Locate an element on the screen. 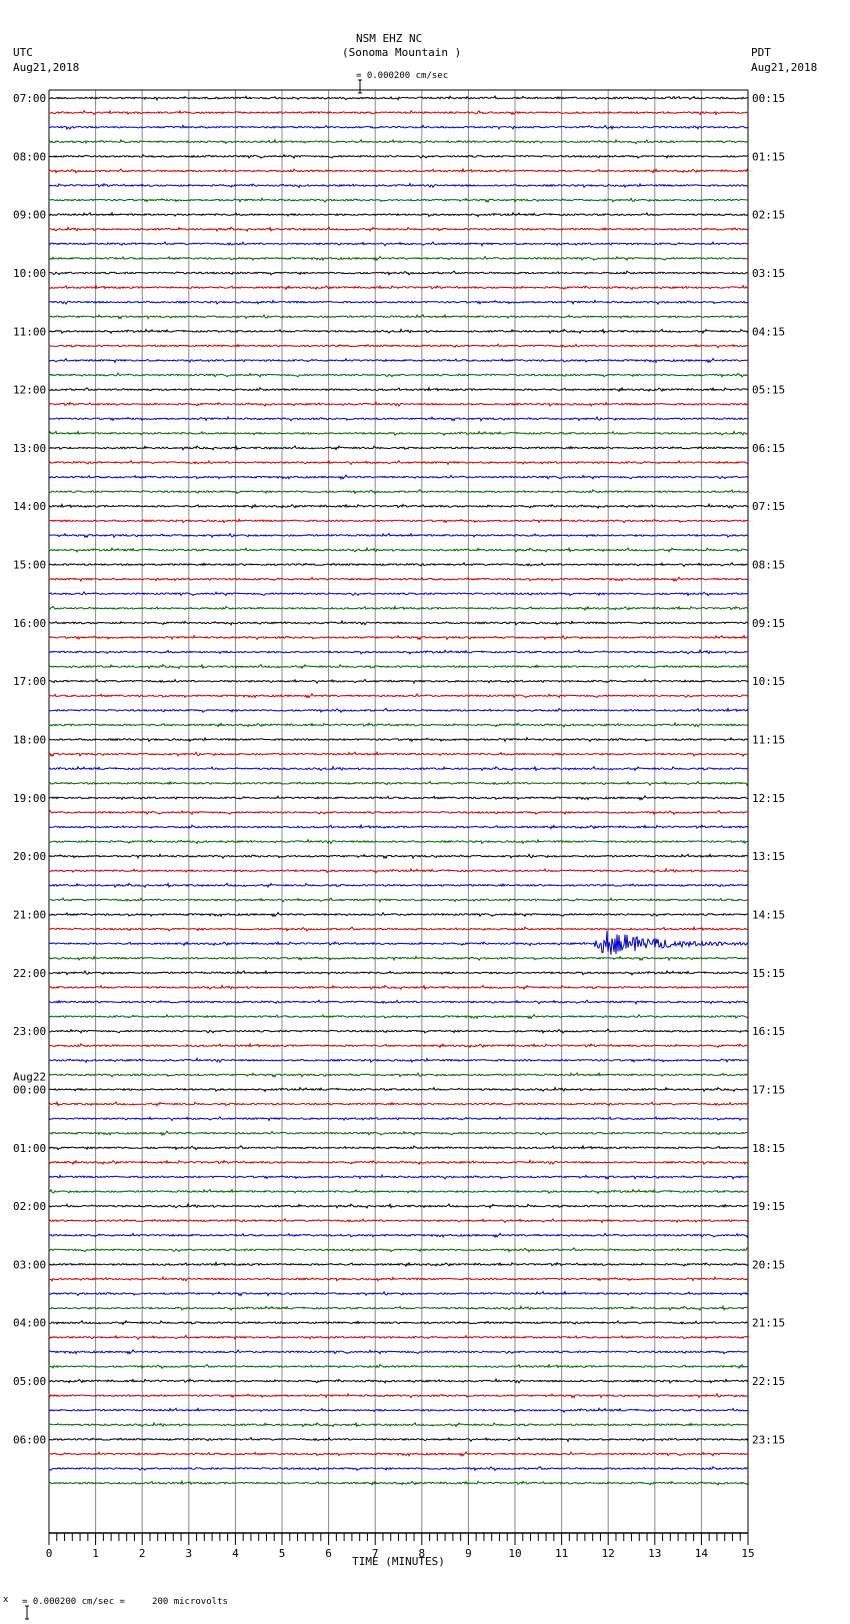 The width and height of the screenshot is (850, 1624). left-hour-label: 04:00 is located at coordinates (29, 1323).